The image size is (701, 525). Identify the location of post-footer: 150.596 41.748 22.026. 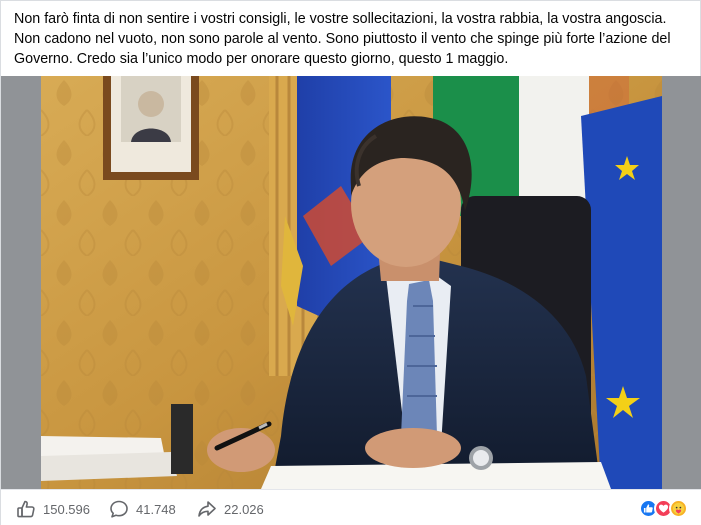
(351, 507).